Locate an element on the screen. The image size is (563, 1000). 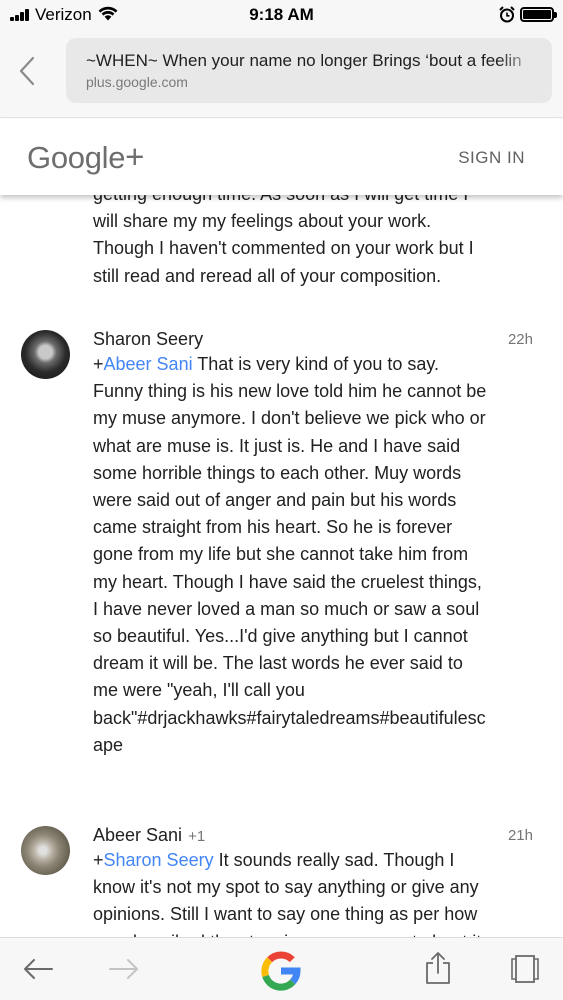
browser-toolbar is located at coordinates (281, 968).